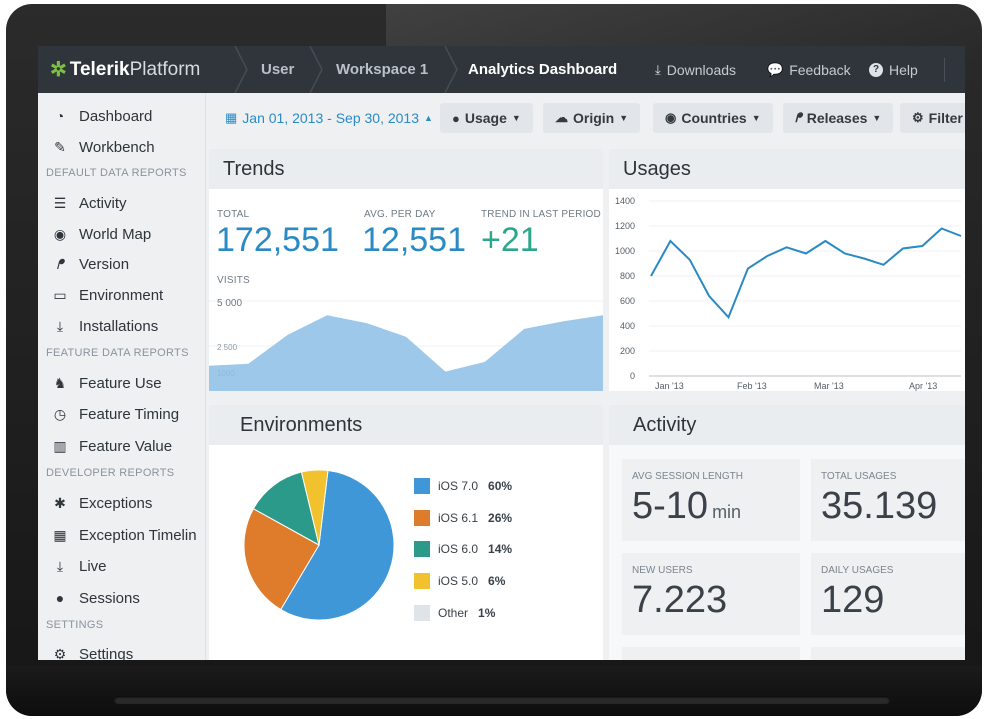 The width and height of the screenshot is (987, 719). I want to click on legend-percent: 6%, so click(497, 581).